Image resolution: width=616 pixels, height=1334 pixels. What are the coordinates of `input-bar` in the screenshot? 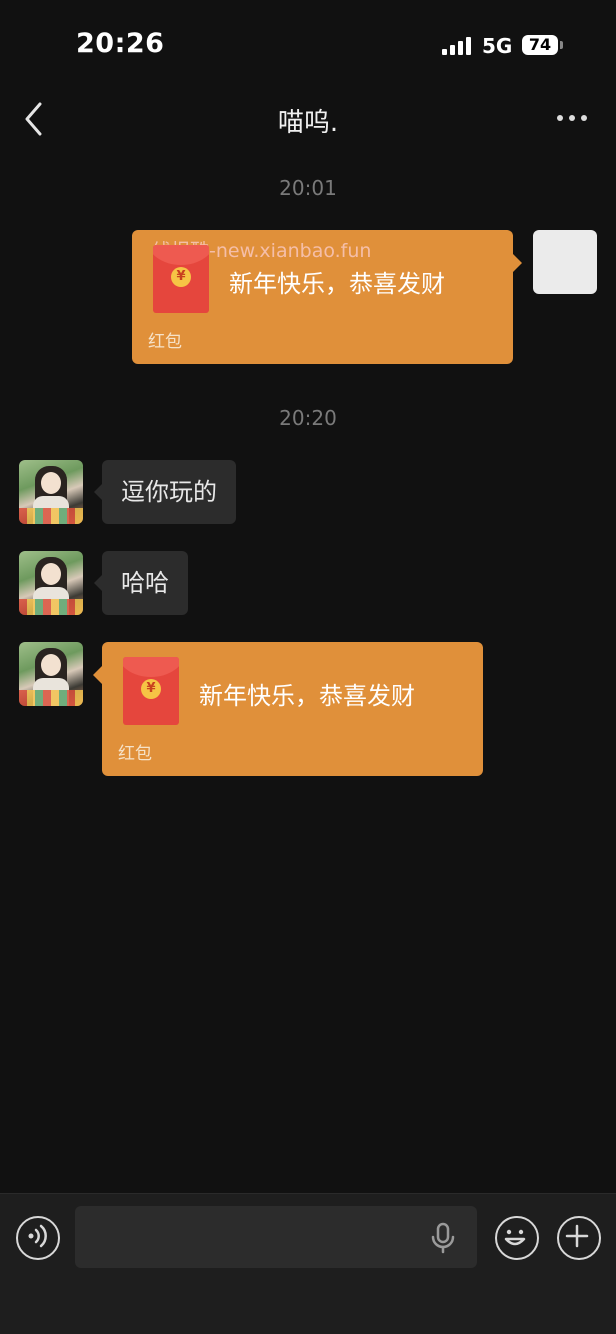 It's located at (308, 1263).